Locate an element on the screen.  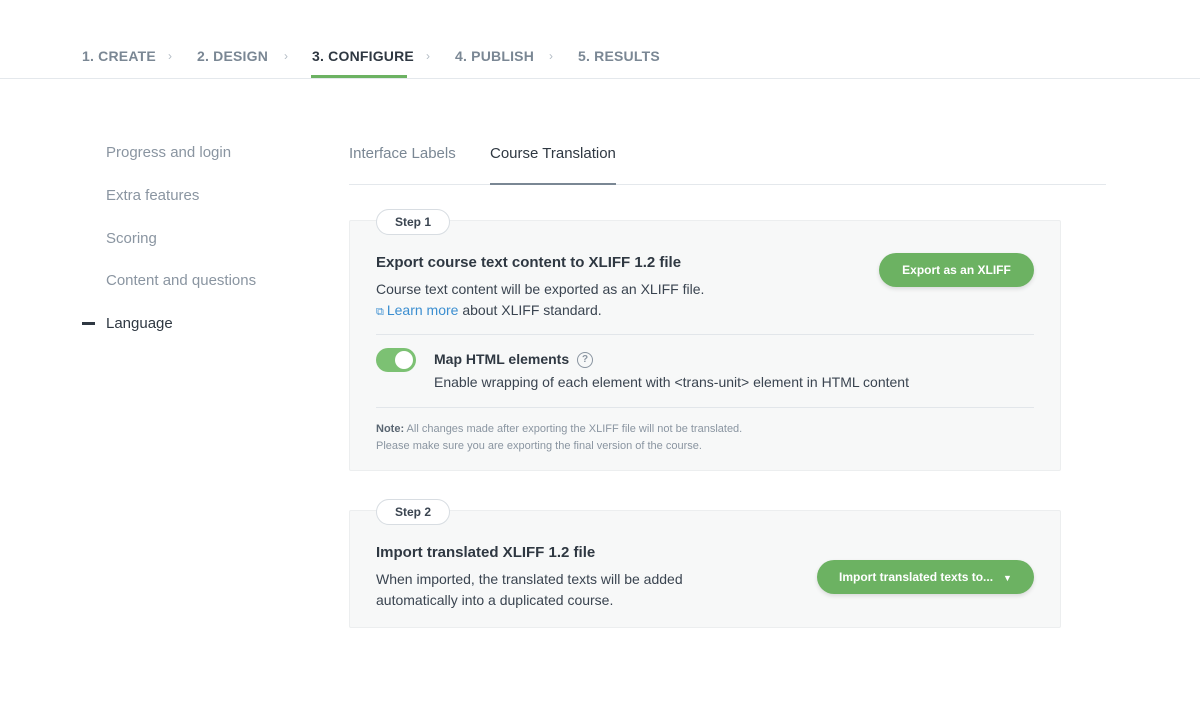
step-results: 5. RESULTS is located at coordinates (619, 56).